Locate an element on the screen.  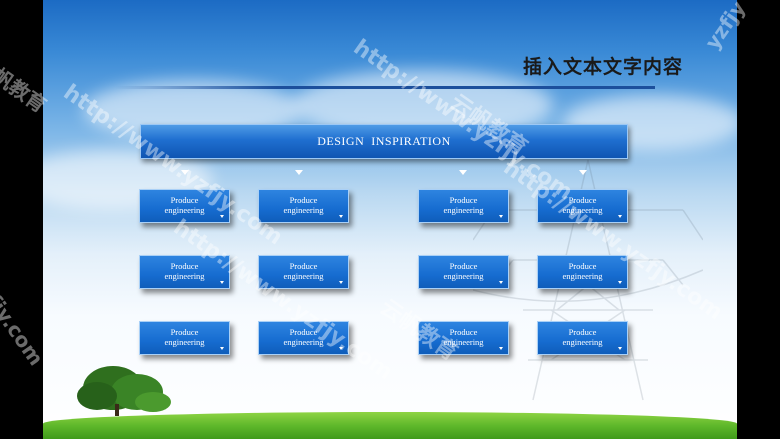
design-inspiration-header: DESIGN INSPIRATION is located at coordinates (384, 141).